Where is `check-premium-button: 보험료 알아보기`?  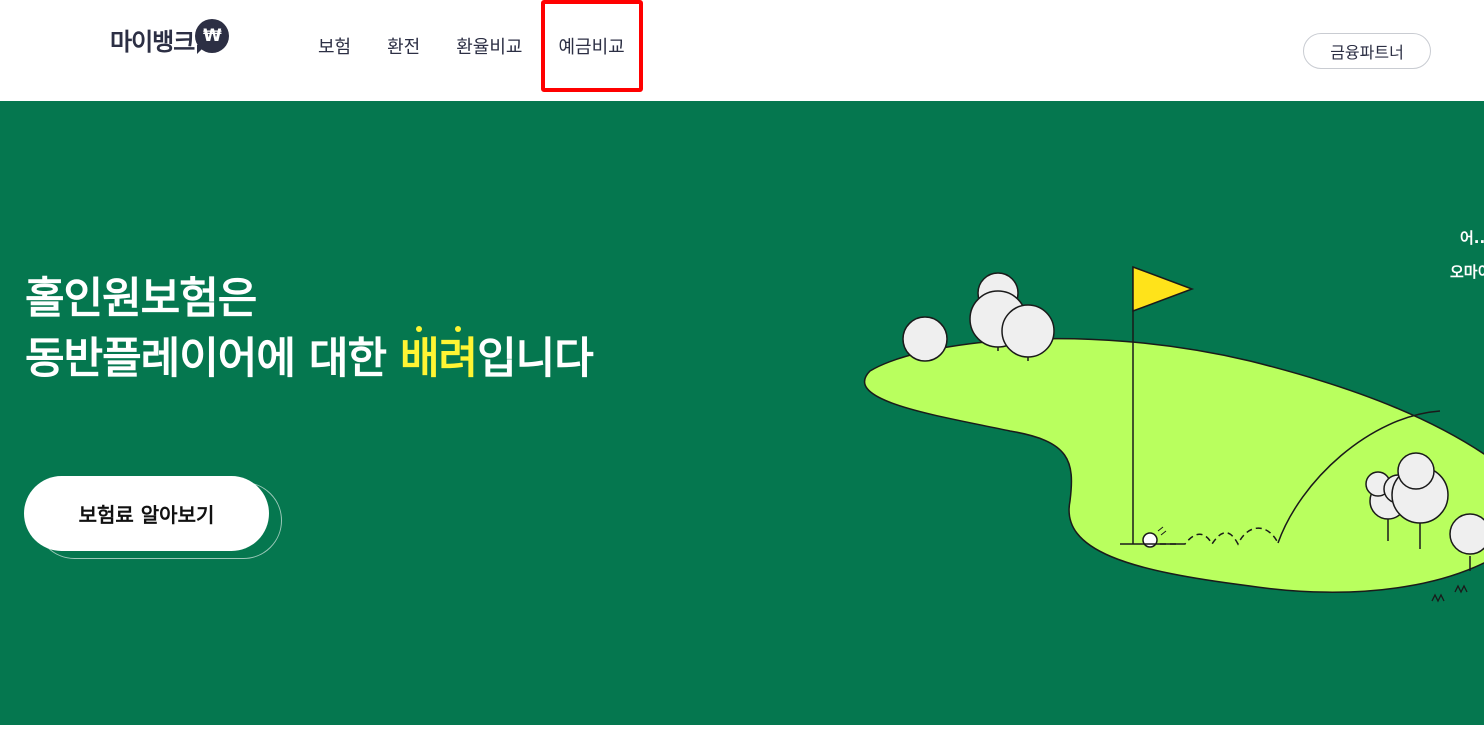 check-premium-button: 보험료 알아보기 is located at coordinates (146, 513).